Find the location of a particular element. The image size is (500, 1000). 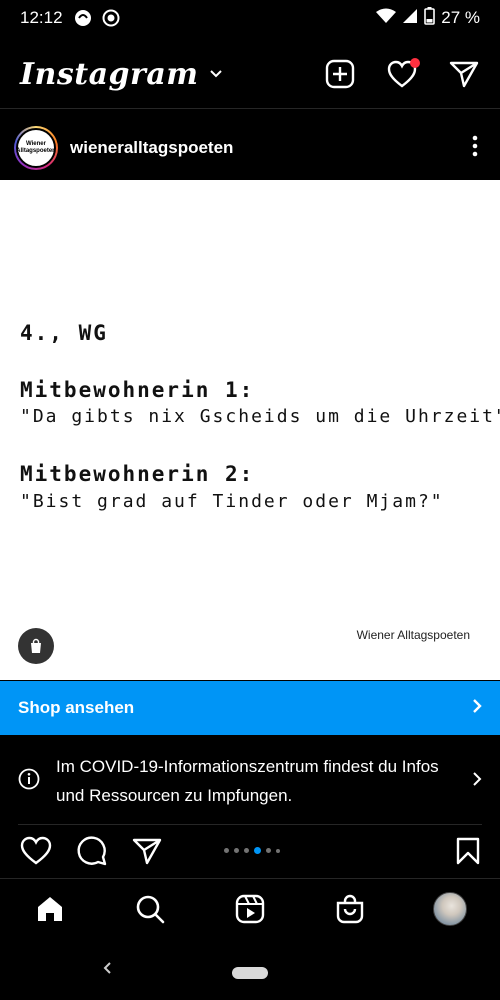

battery-icon is located at coordinates (430, 18).